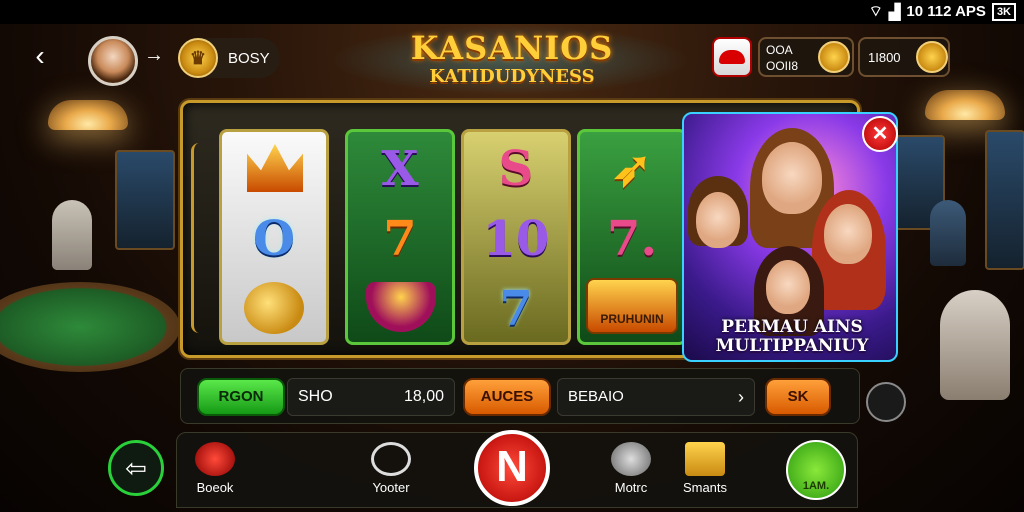 This screenshot has width=1024, height=512. I want to click on orange-action-button: AUCES, so click(507, 397).